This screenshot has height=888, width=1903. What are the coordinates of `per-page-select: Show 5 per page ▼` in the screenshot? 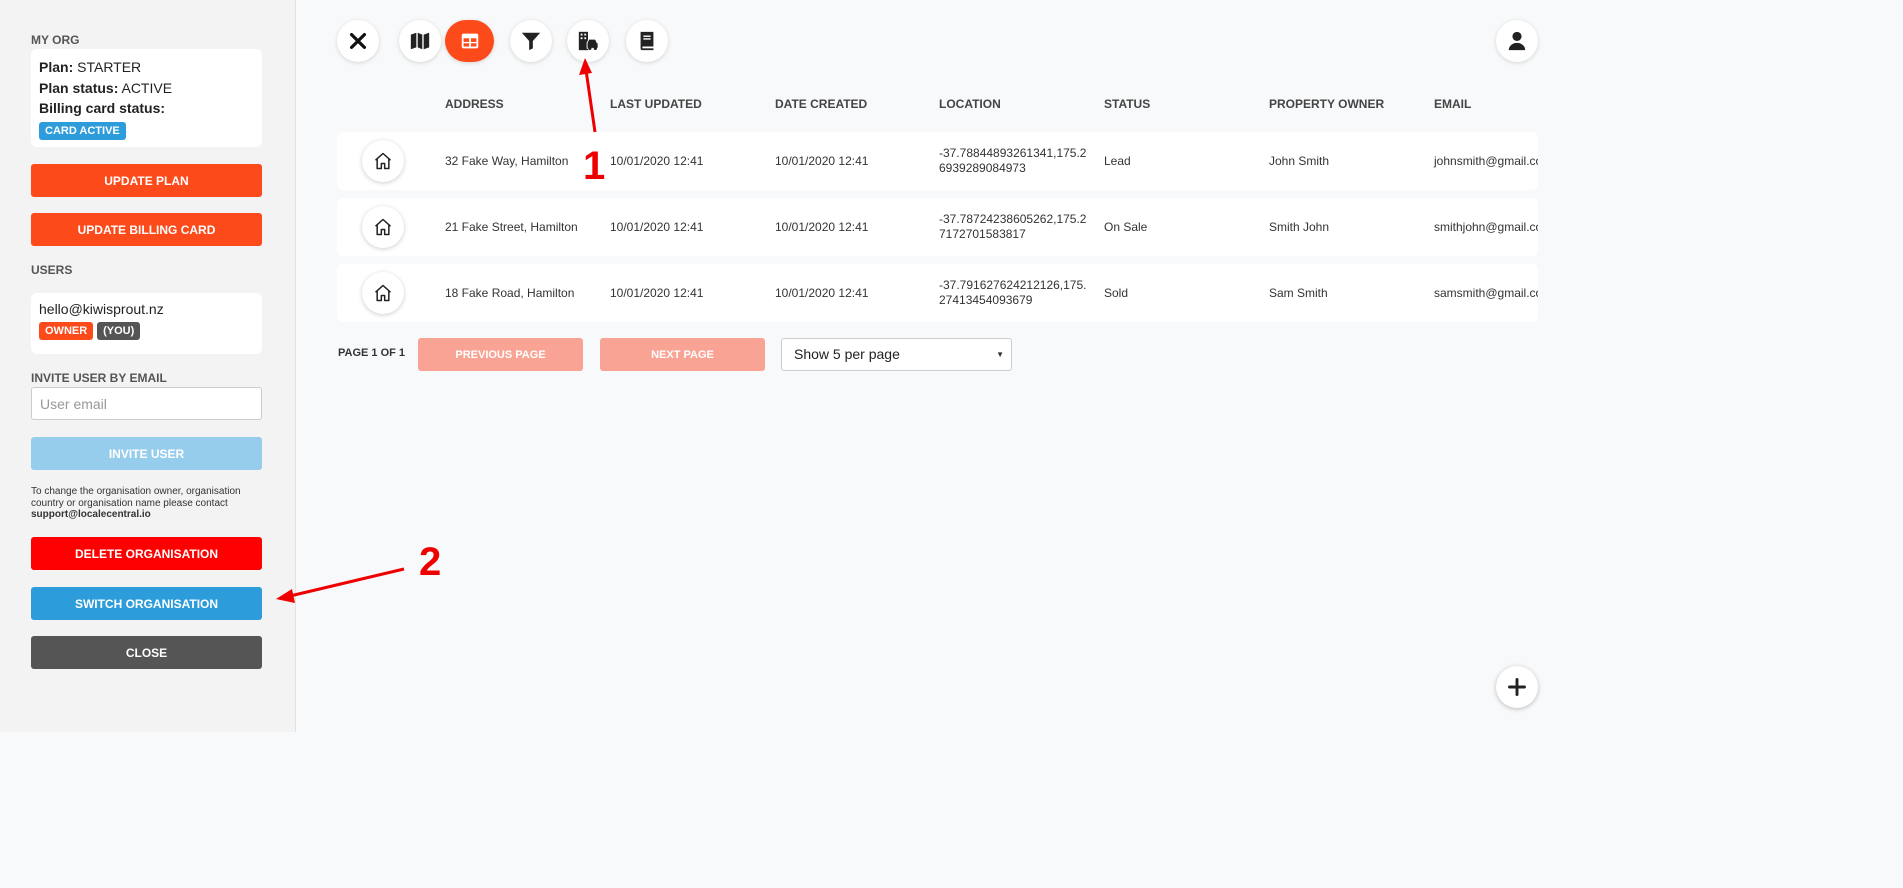 It's located at (896, 354).